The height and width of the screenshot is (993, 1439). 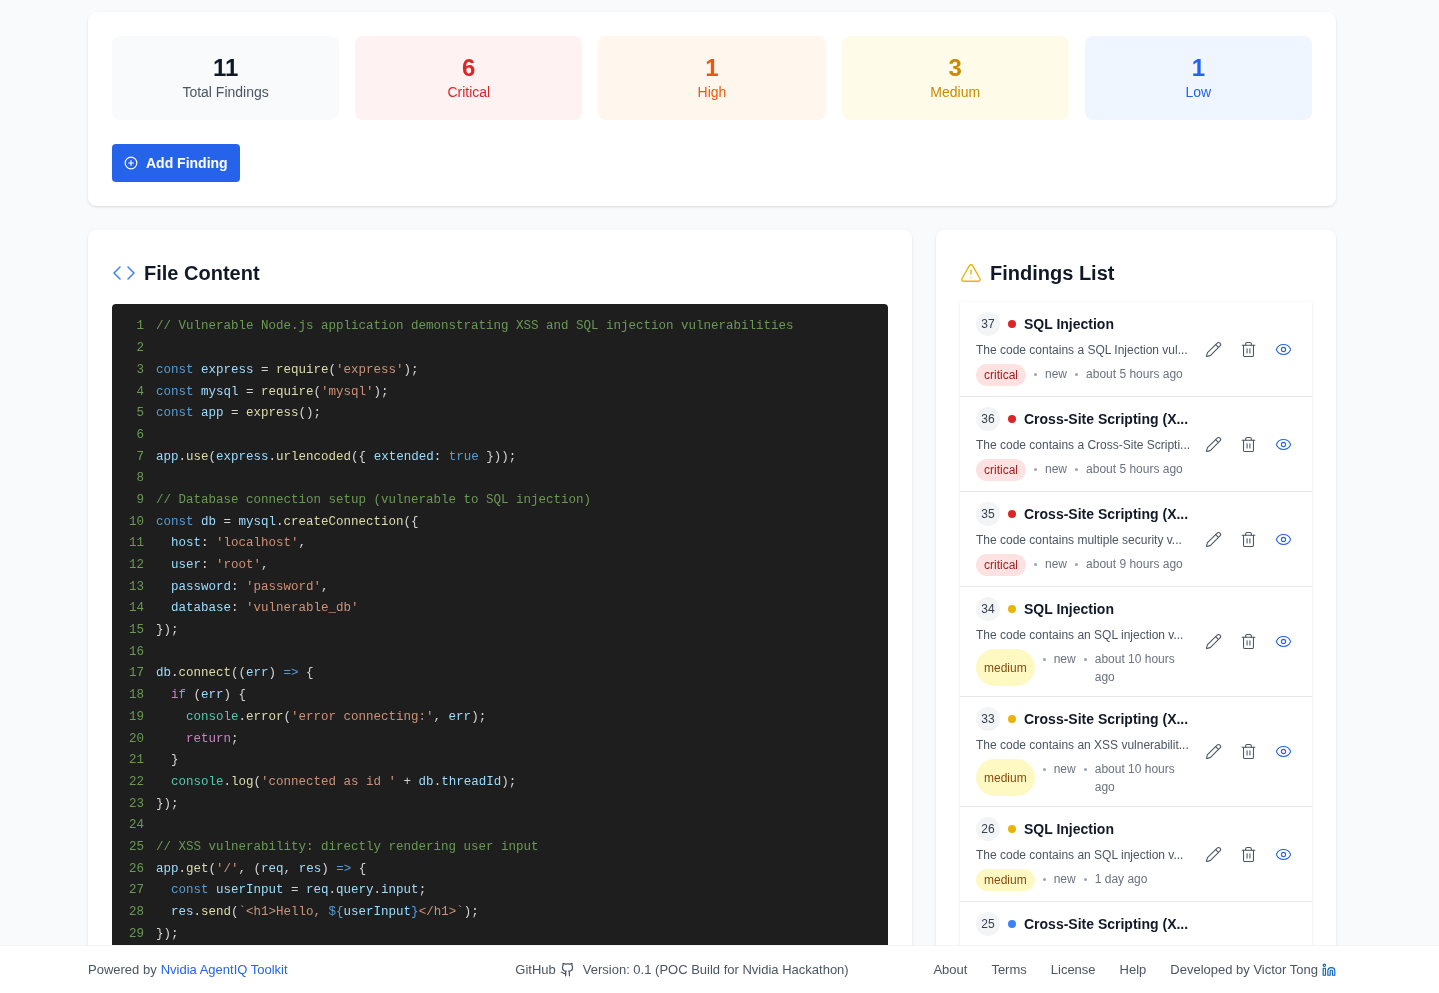 I want to click on line-number: 28, so click(x=136, y=913).